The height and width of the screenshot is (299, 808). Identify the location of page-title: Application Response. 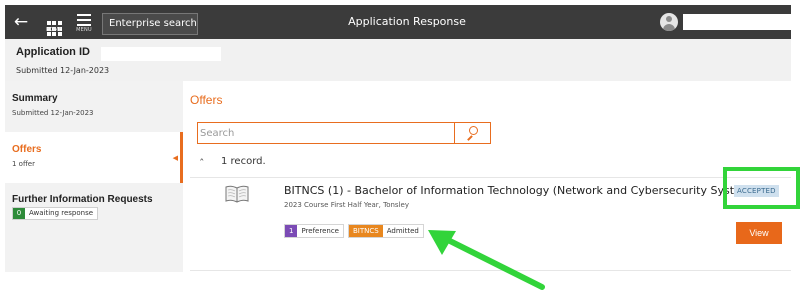
(407, 21).